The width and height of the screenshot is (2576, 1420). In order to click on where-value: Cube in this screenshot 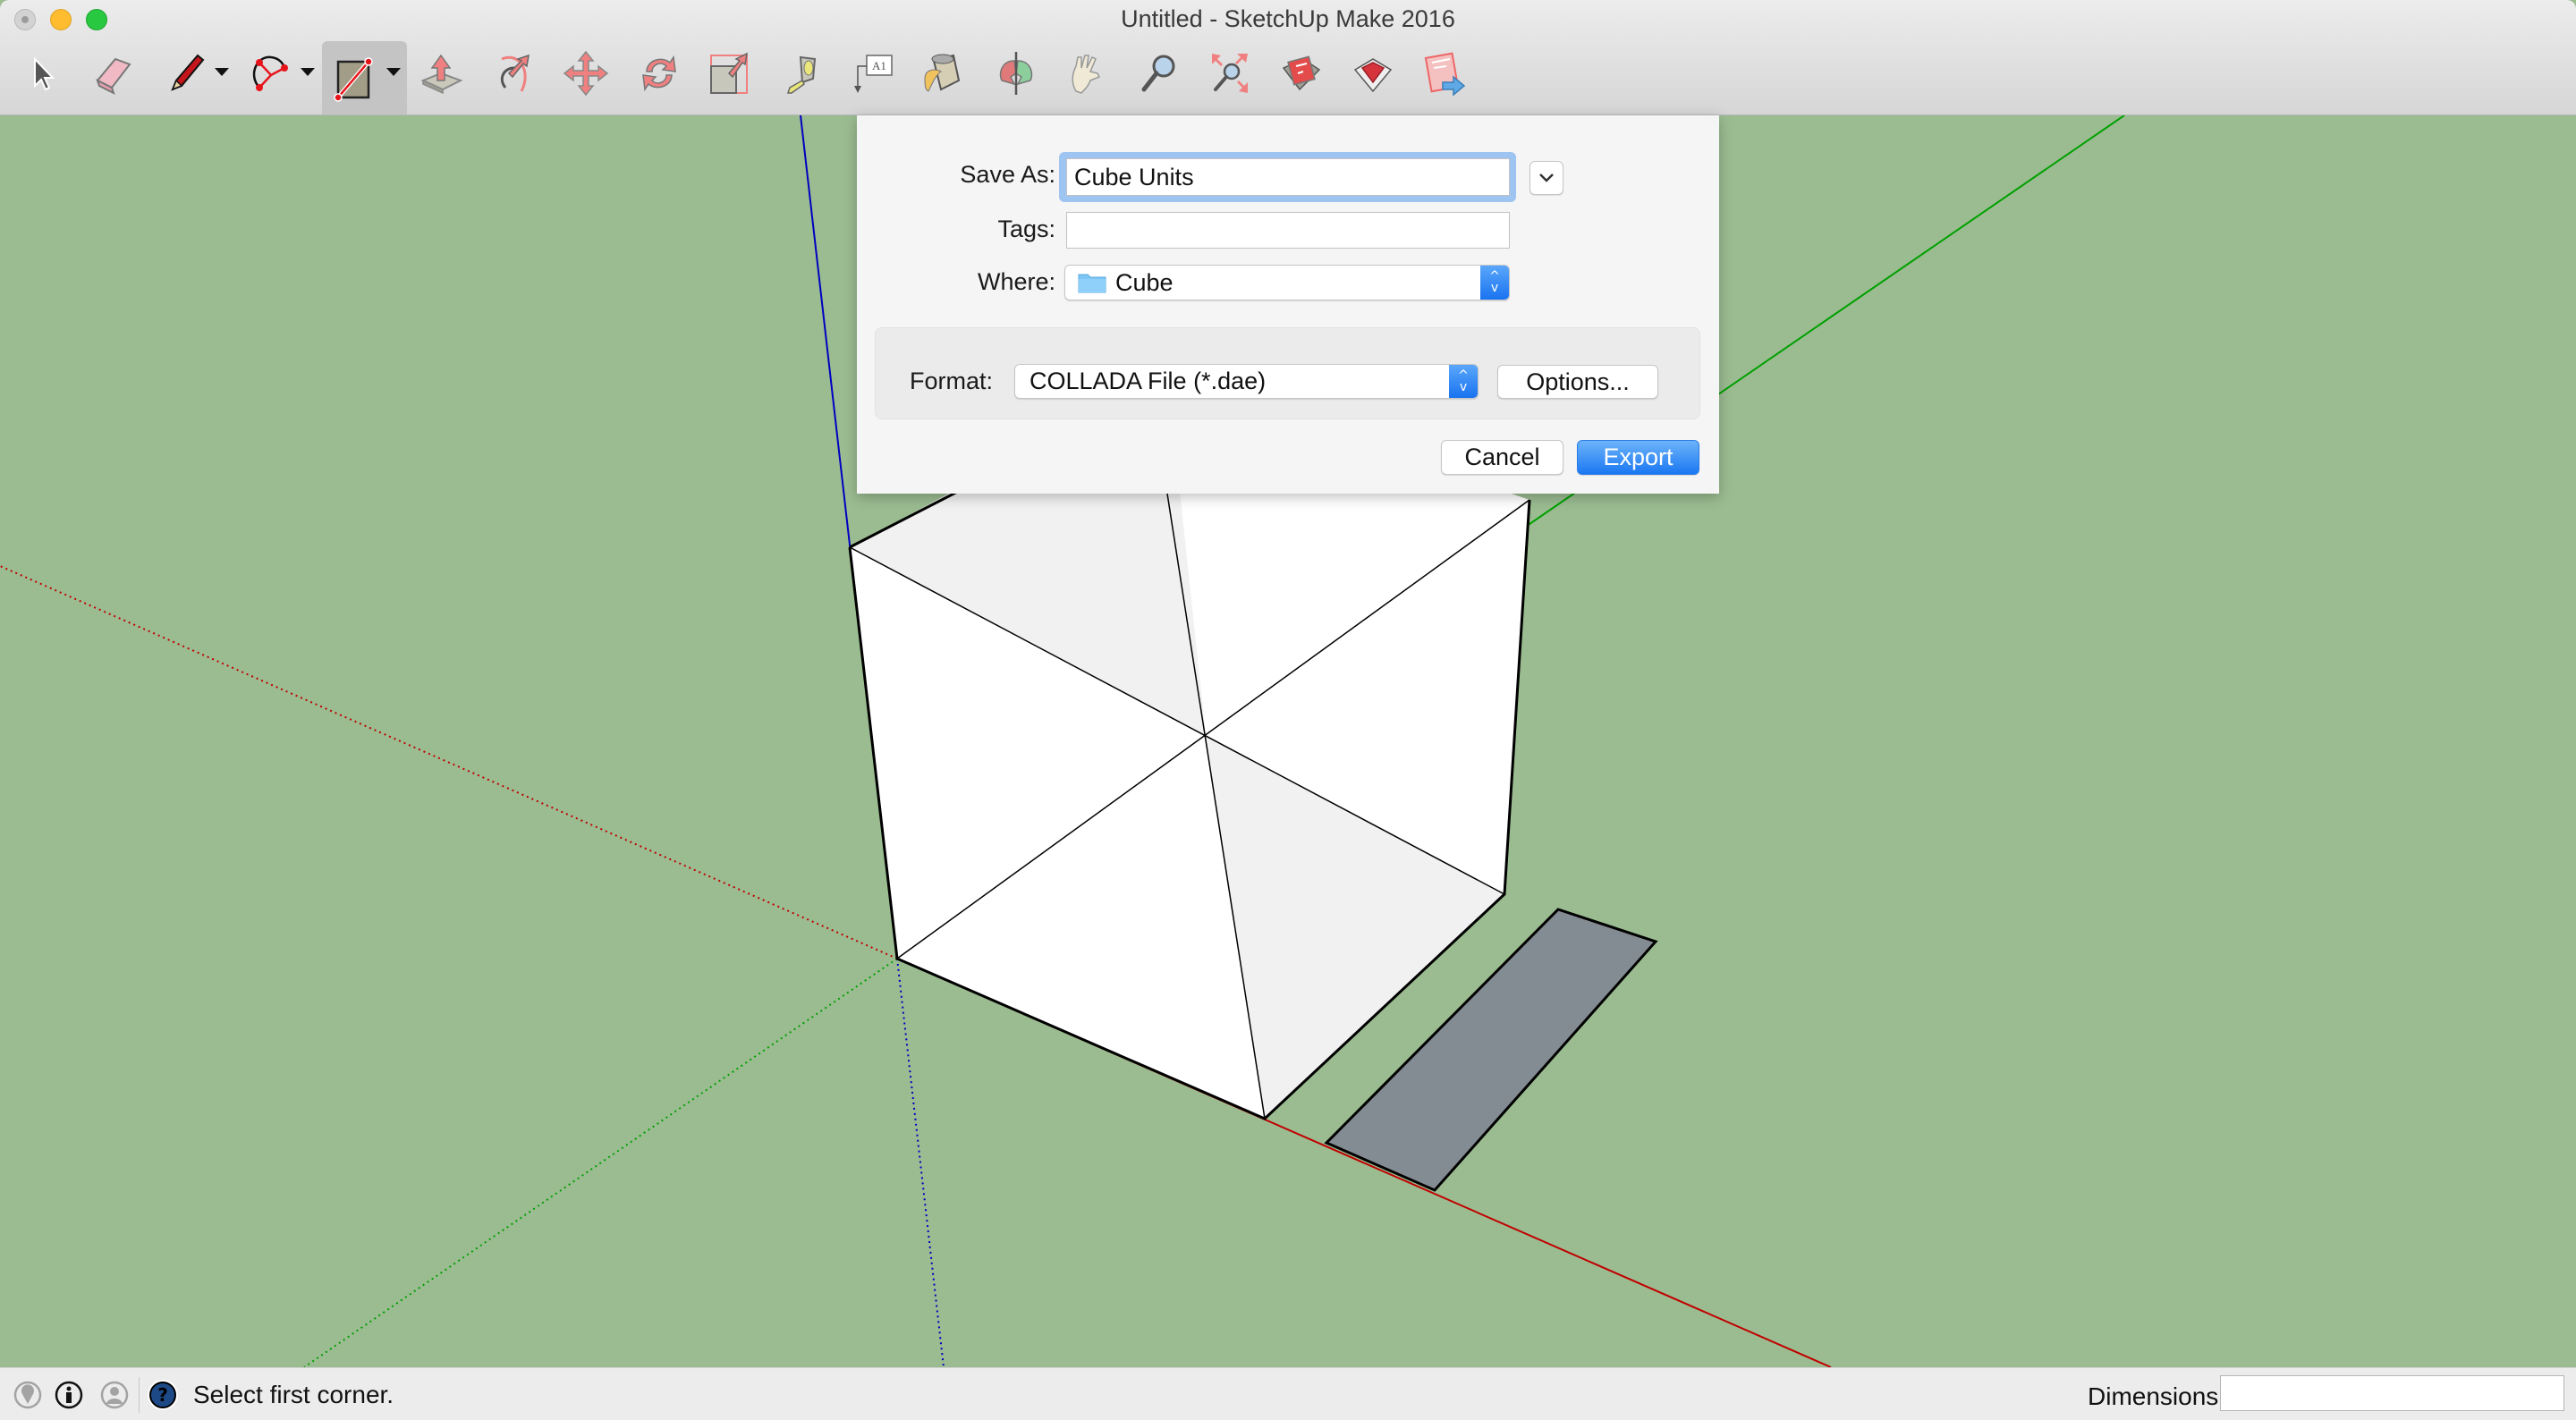, I will do `click(1144, 282)`.